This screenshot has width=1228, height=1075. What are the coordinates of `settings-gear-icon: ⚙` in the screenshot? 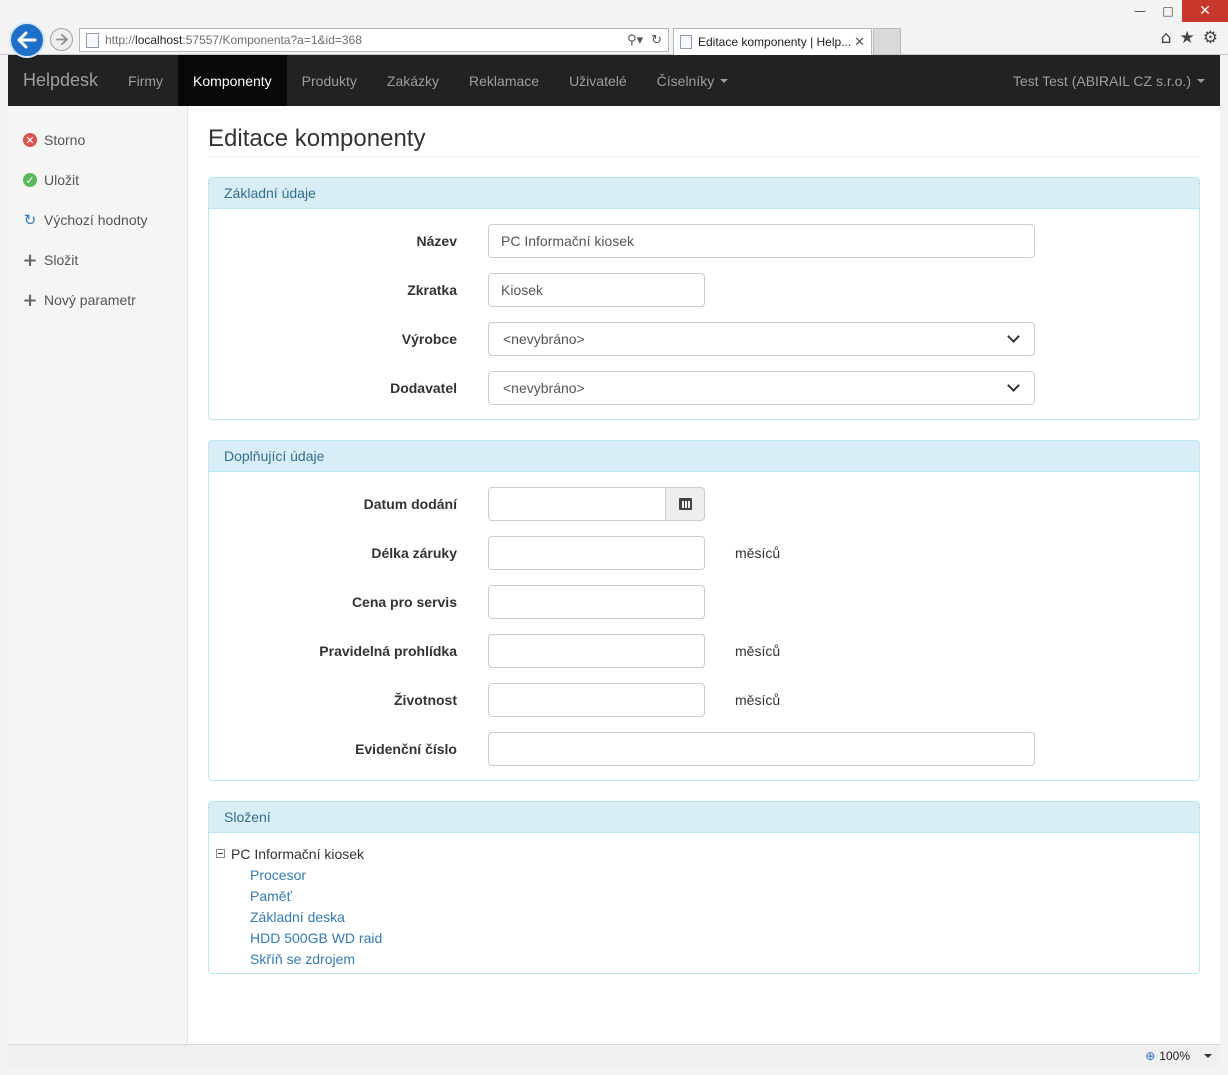 It's located at (1210, 38).